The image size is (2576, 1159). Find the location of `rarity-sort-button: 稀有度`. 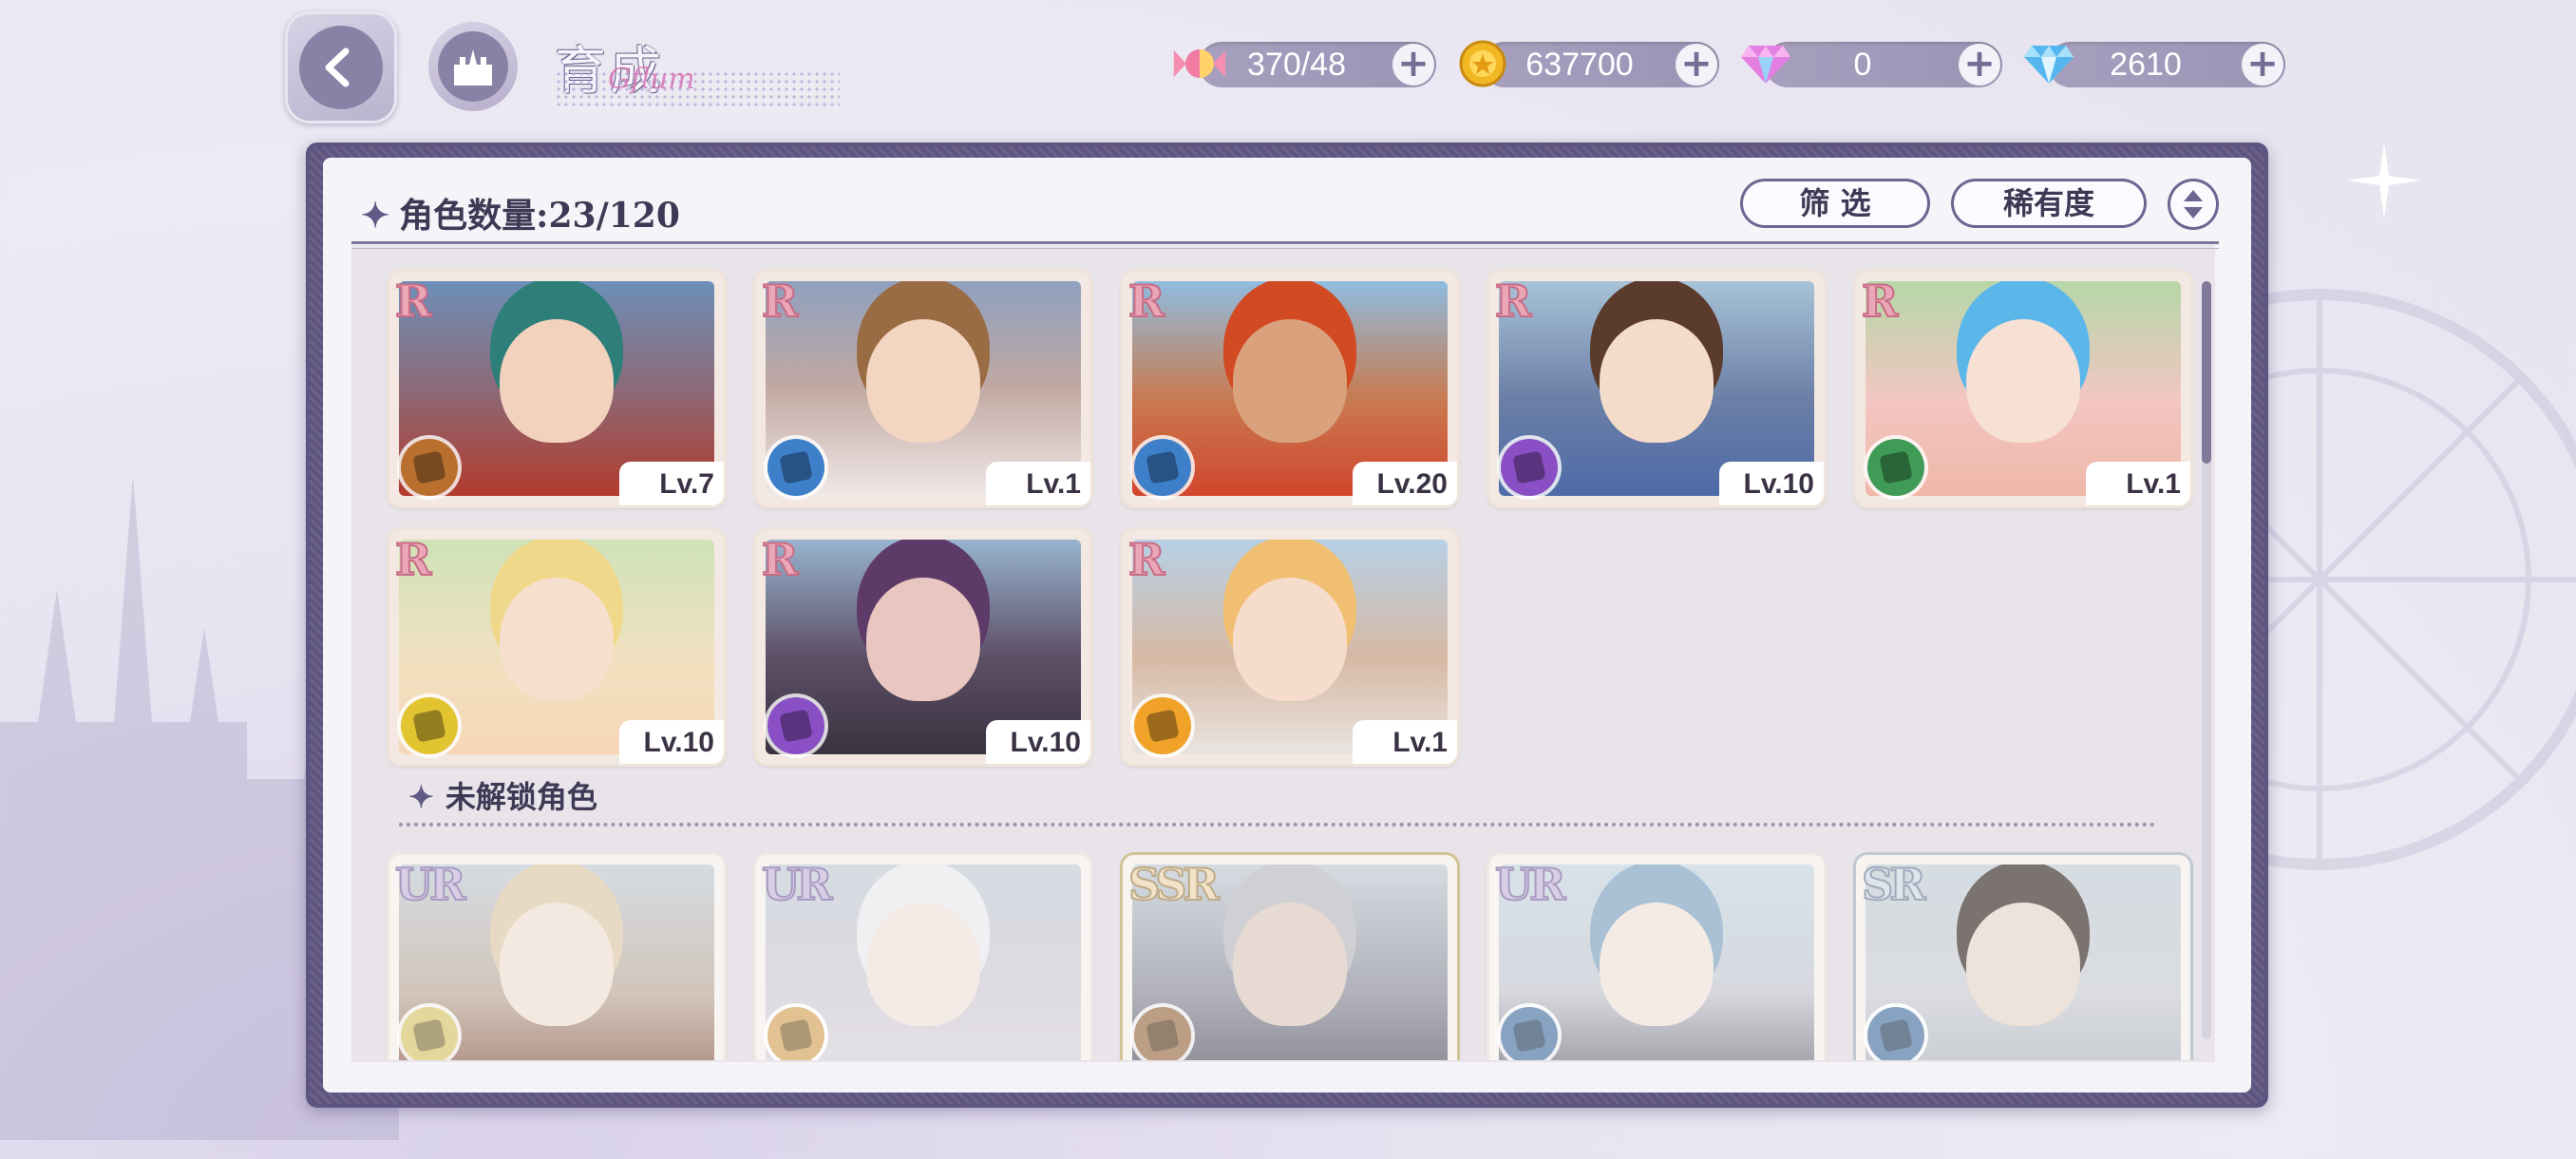

rarity-sort-button: 稀有度 is located at coordinates (2049, 203).